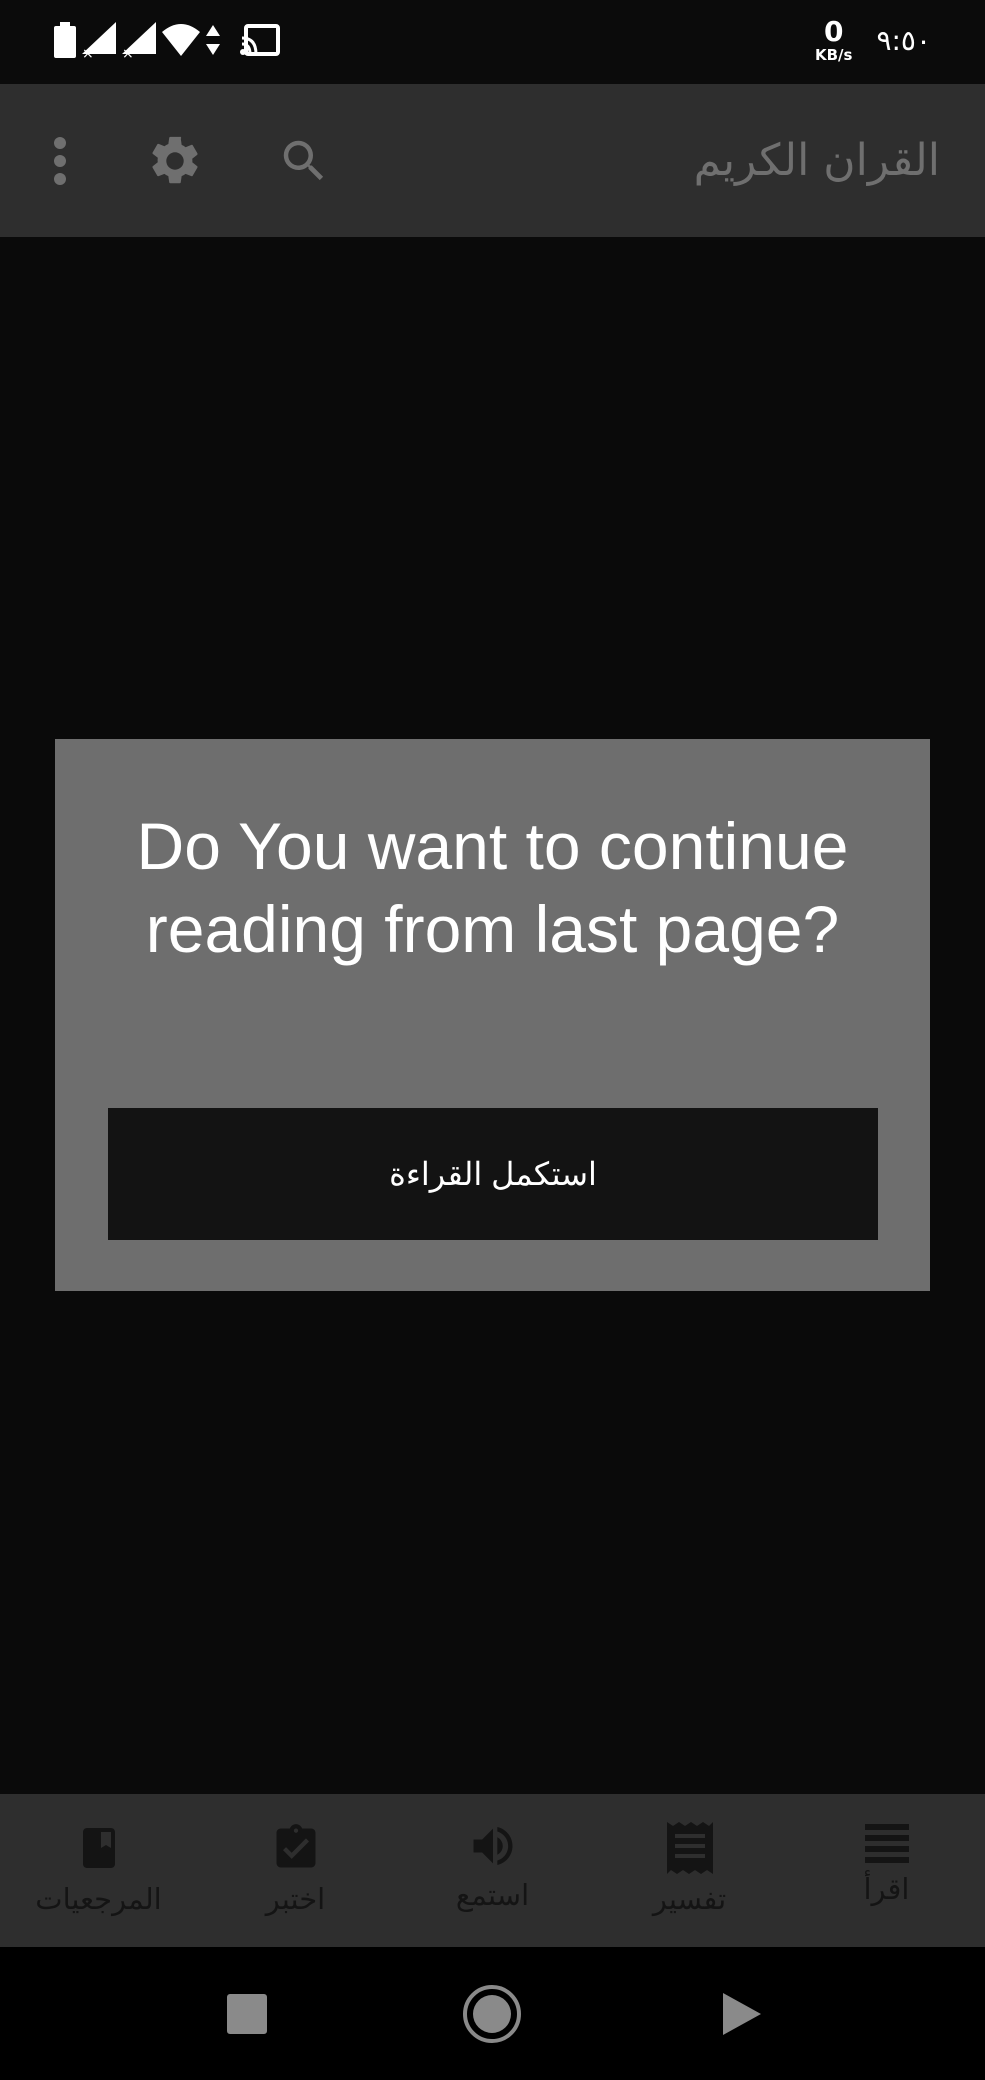 Image resolution: width=985 pixels, height=2080 pixels. I want to click on speed-unit: KB/s, so click(833, 55).